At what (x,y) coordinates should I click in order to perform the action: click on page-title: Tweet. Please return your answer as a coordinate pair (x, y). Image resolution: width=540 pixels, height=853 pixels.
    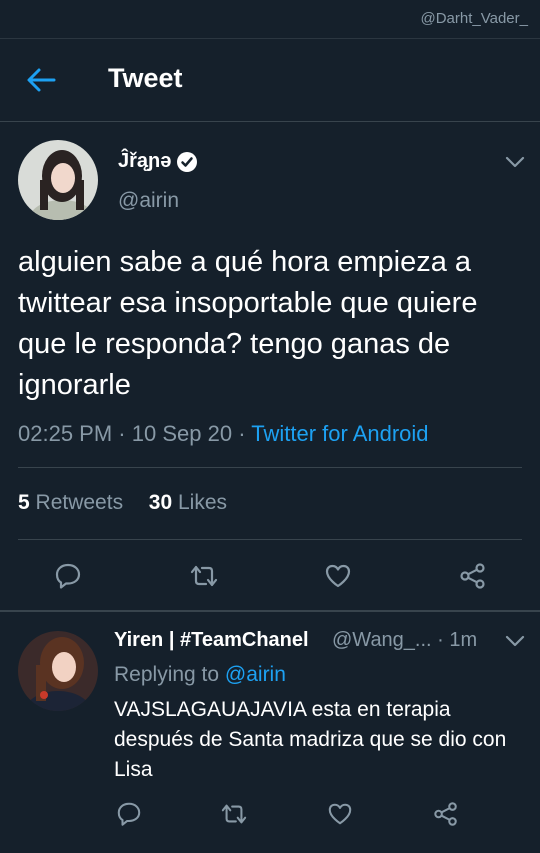
    Looking at the image, I should click on (145, 78).